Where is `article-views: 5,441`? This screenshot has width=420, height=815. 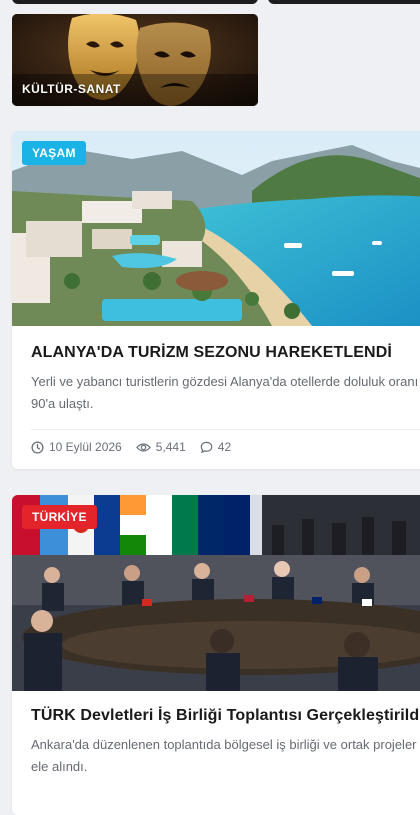 article-views: 5,441 is located at coordinates (160, 447).